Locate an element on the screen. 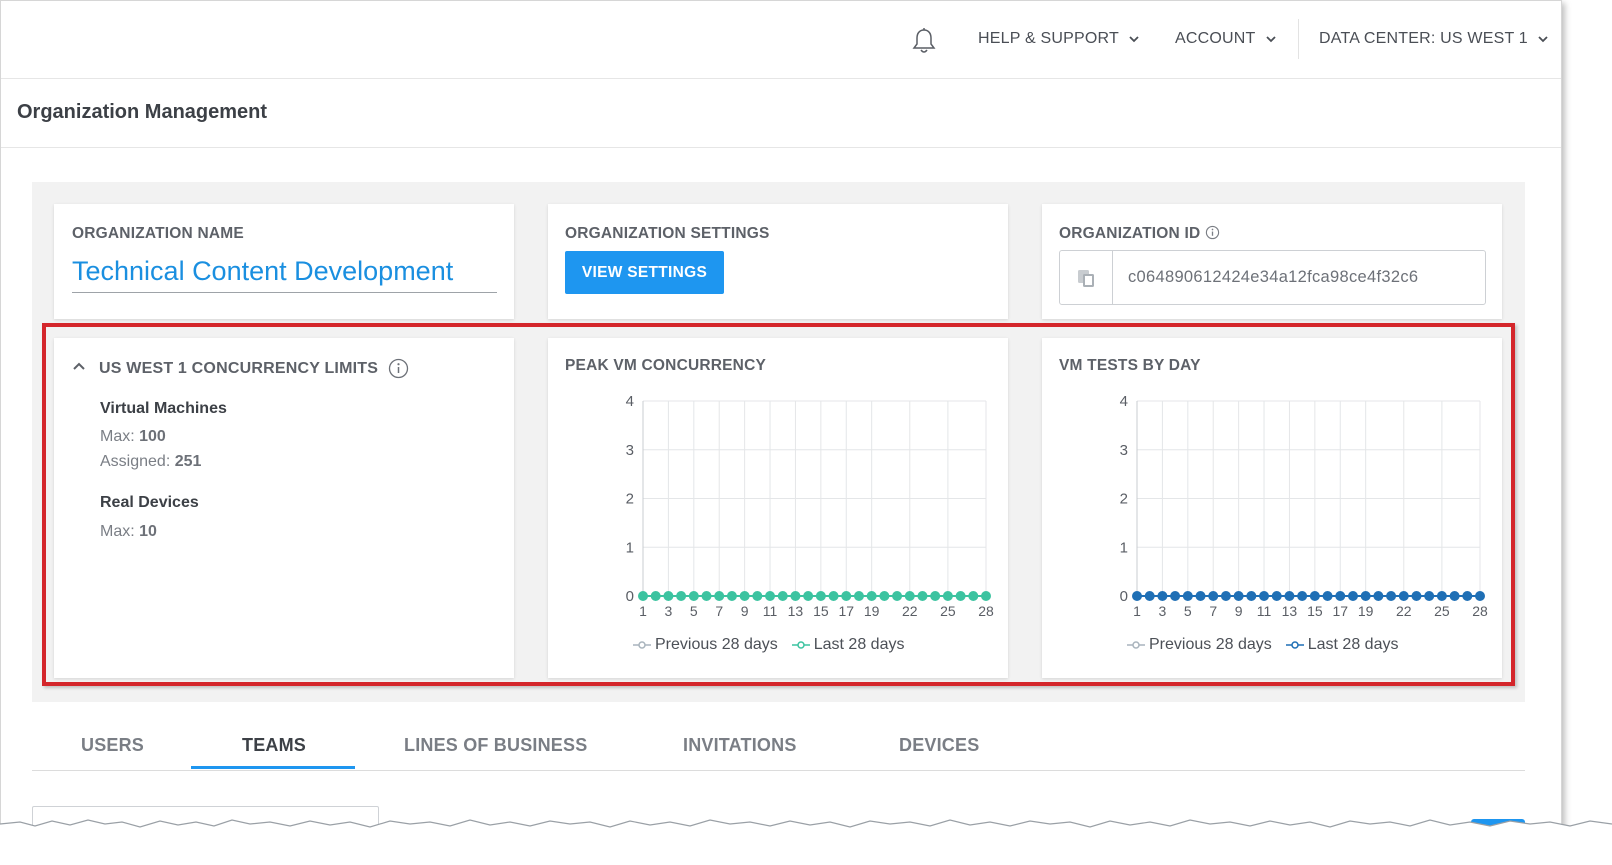 The width and height of the screenshot is (1612, 865). copy-icon is located at coordinates (1086, 278).